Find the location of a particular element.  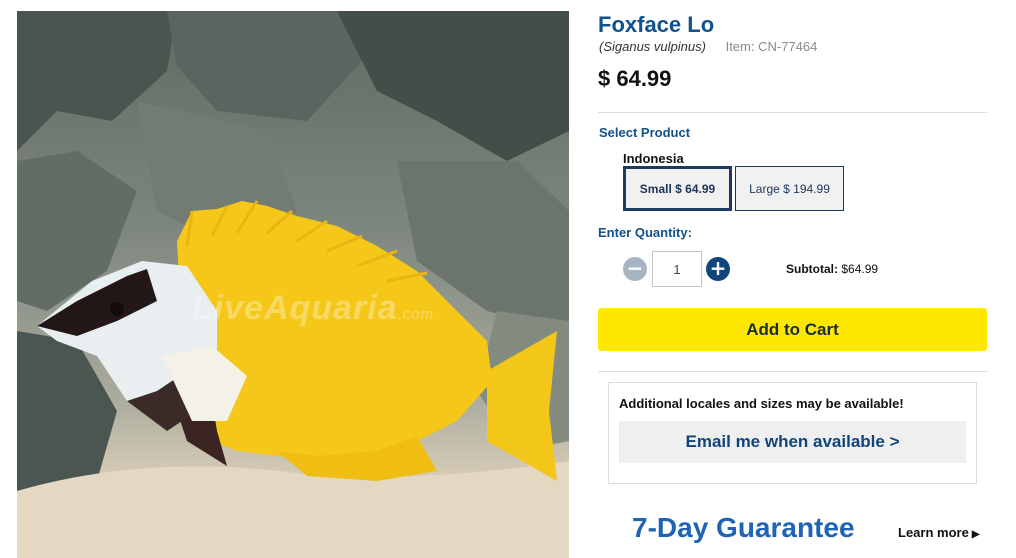

image-watermark: LiveAquaria.com is located at coordinates (313, 308).